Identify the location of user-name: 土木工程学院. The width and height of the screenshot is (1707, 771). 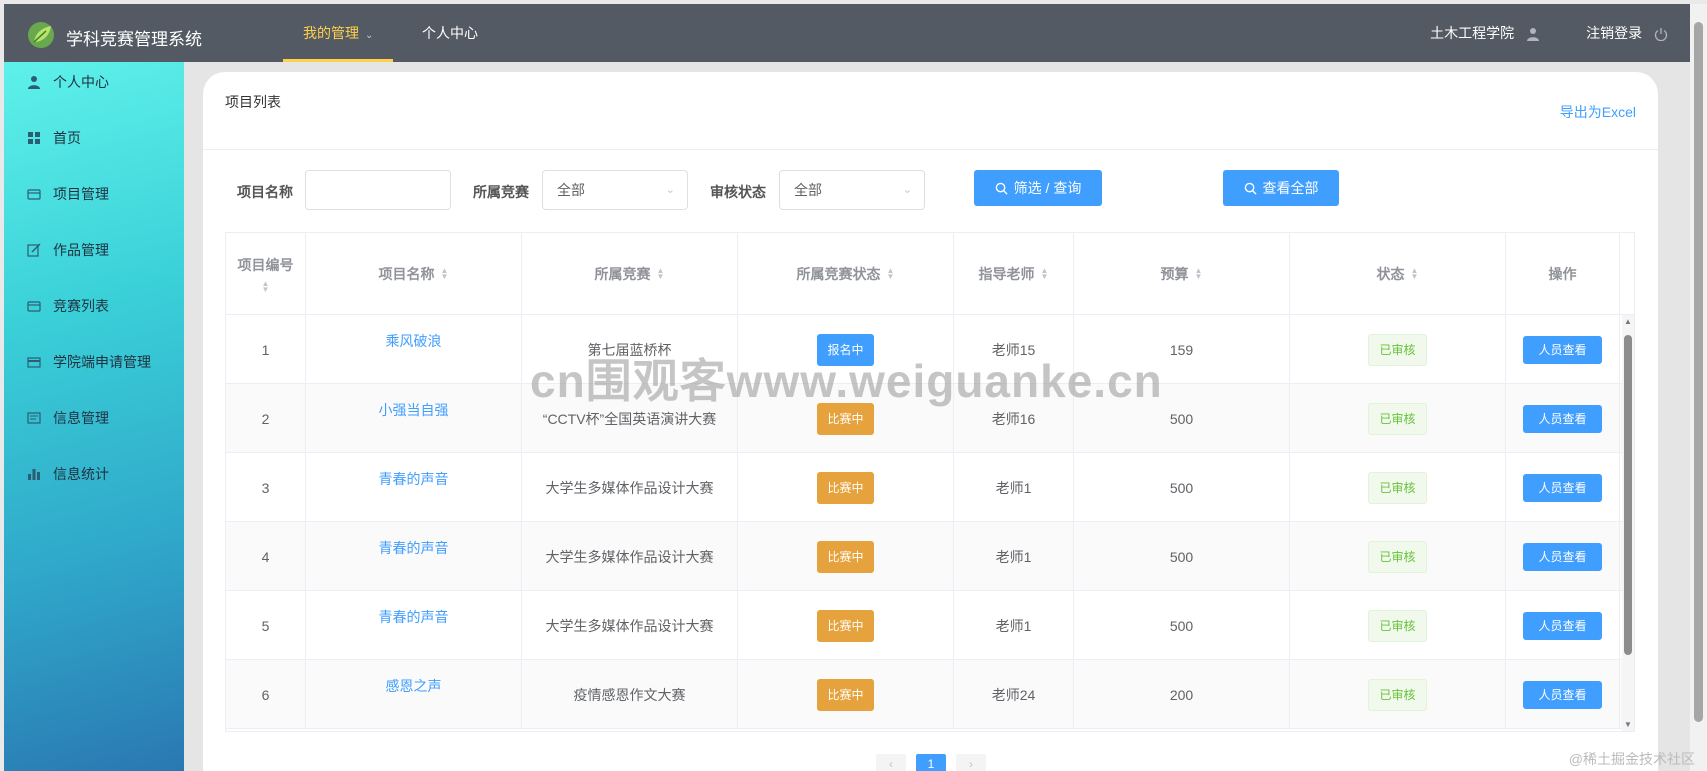
(1472, 33).